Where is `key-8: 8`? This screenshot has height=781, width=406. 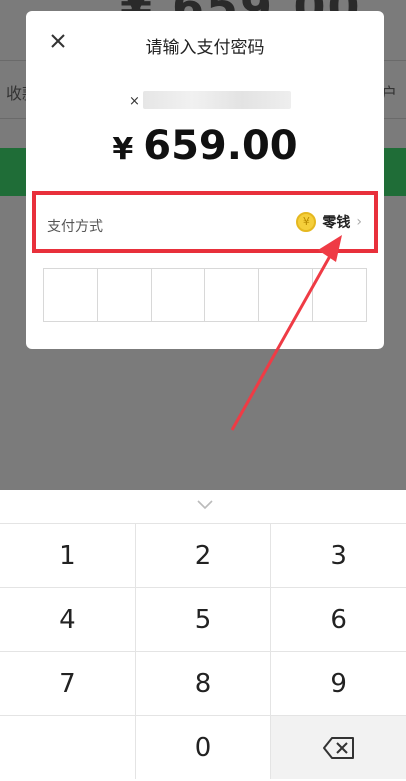
key-8: 8 is located at coordinates (204, 683).